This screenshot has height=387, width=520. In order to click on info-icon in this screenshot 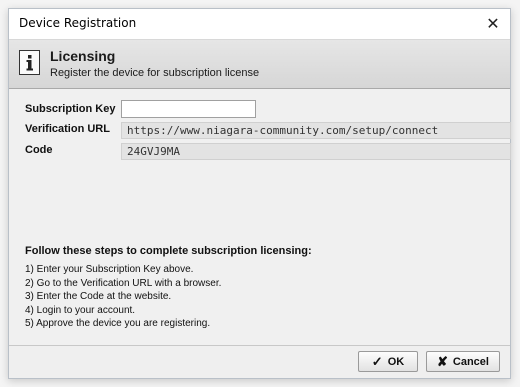, I will do `click(29, 62)`.